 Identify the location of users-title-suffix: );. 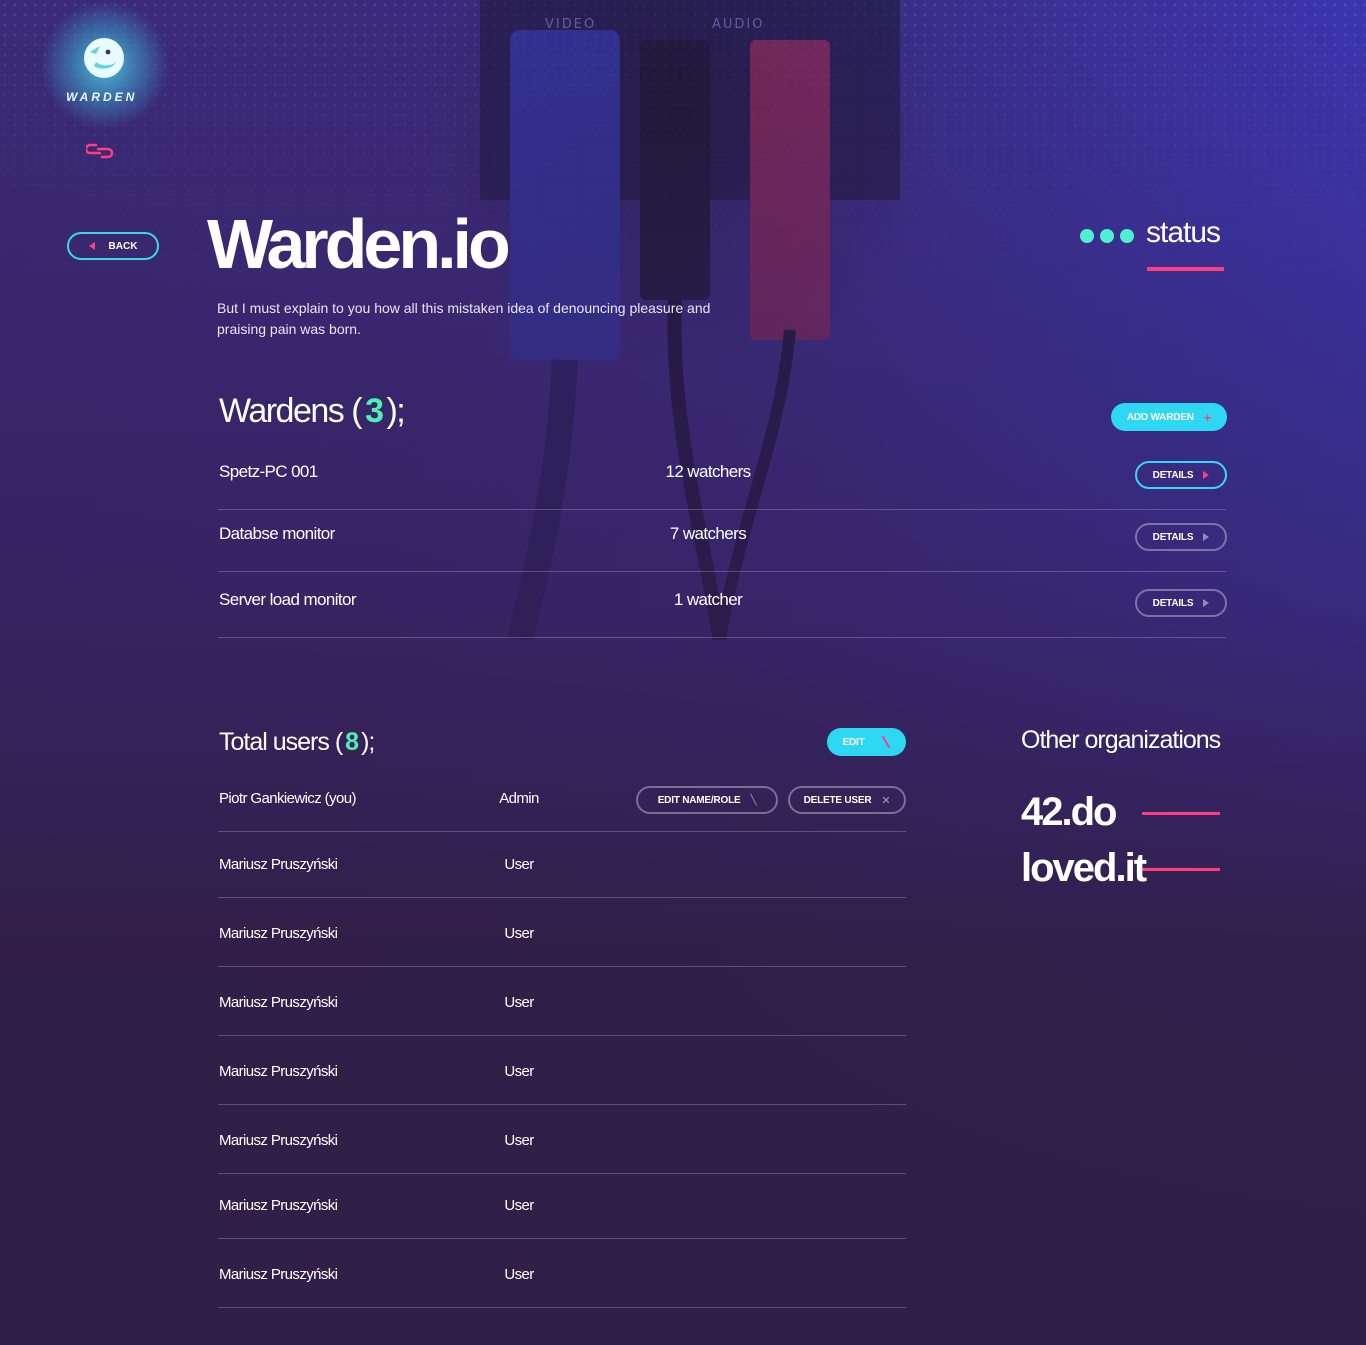
(368, 742).